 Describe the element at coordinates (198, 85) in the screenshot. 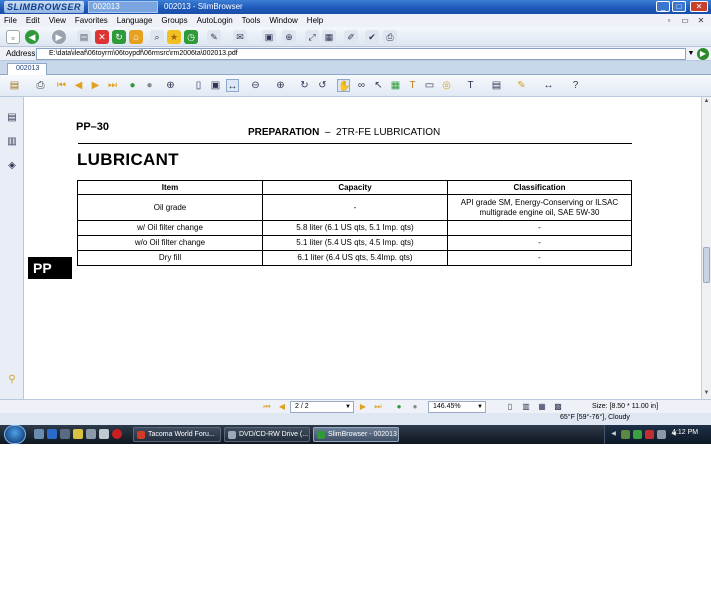

I see `single-page-icon: ▯` at that location.